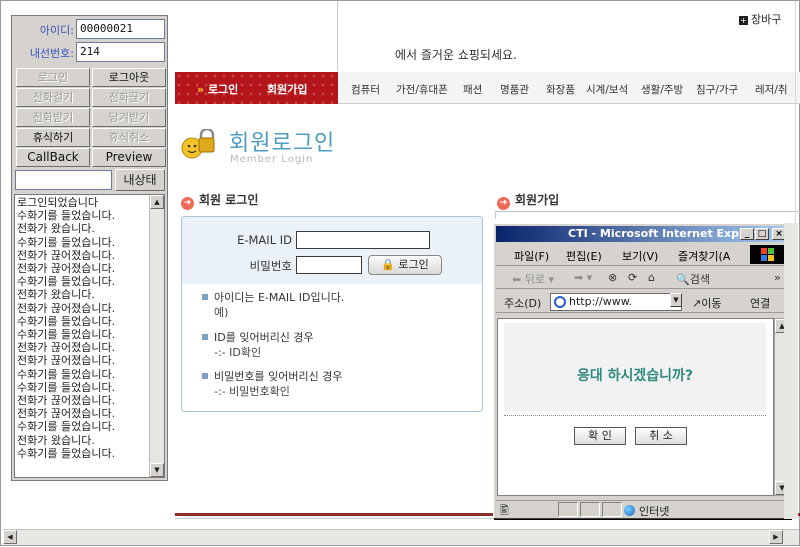 The height and width of the screenshot is (547, 800). I want to click on scroll-up-icon: ▲, so click(157, 202).